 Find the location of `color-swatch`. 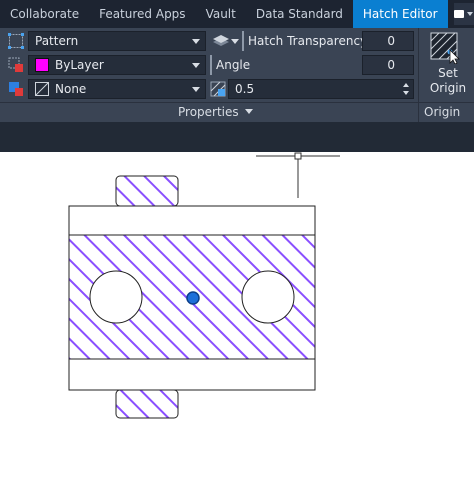

color-swatch is located at coordinates (42, 65).